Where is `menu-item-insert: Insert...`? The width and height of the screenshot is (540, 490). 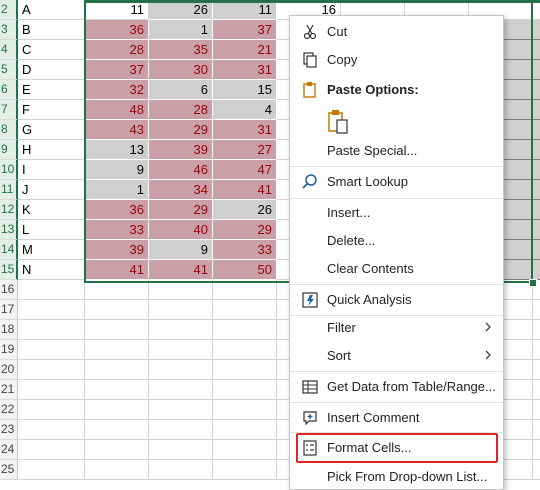 menu-item-insert: Insert... is located at coordinates (396, 213).